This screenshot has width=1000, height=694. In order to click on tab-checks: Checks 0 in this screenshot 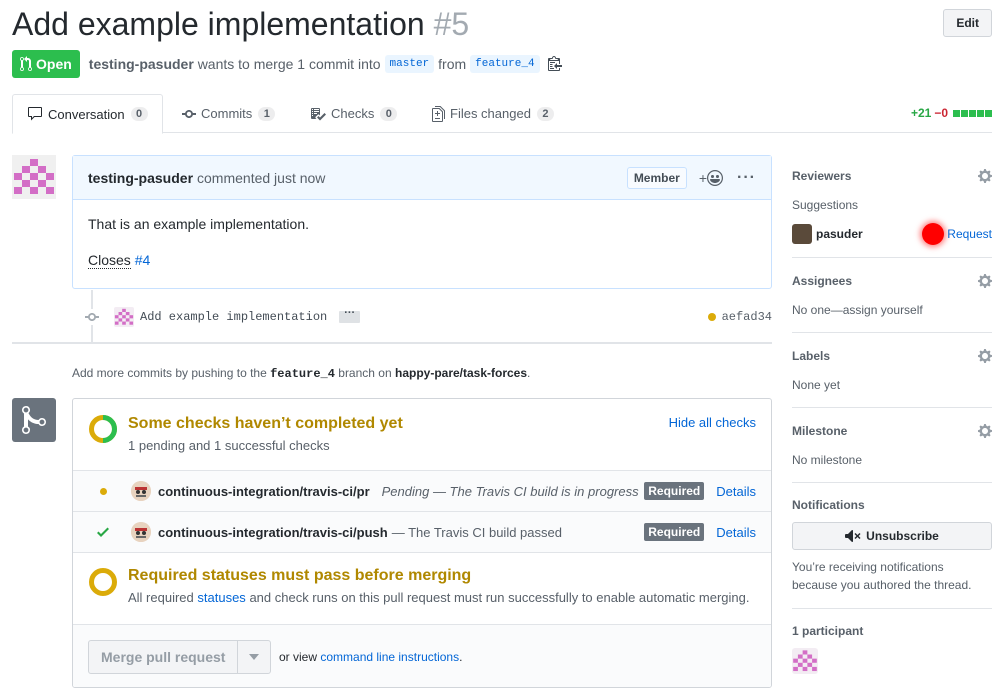, I will do `click(353, 113)`.